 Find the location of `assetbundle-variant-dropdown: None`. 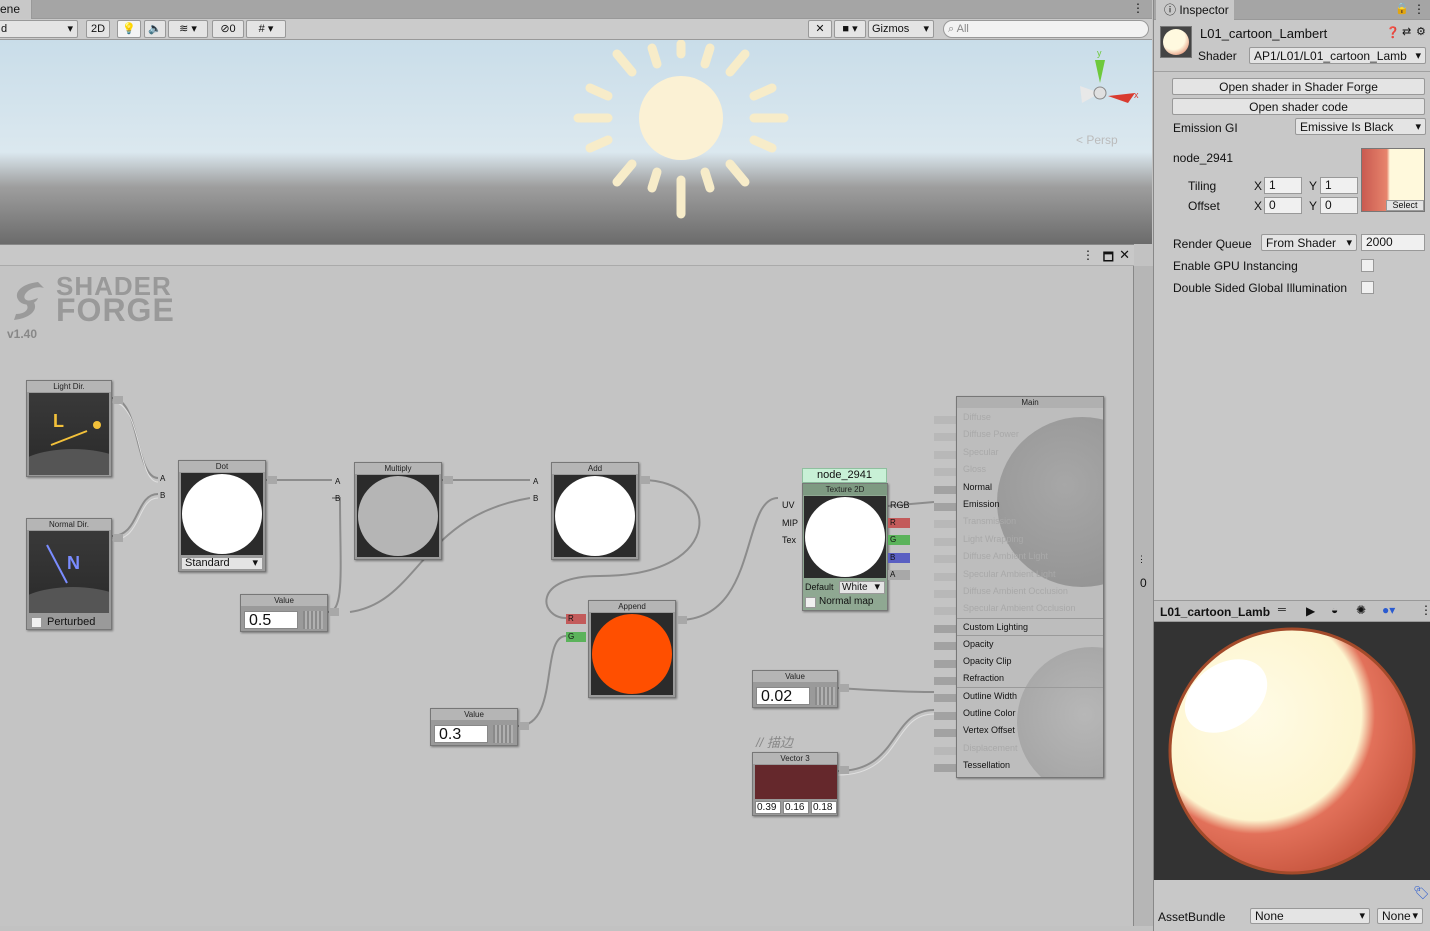

assetbundle-variant-dropdown: None is located at coordinates (1400, 916).